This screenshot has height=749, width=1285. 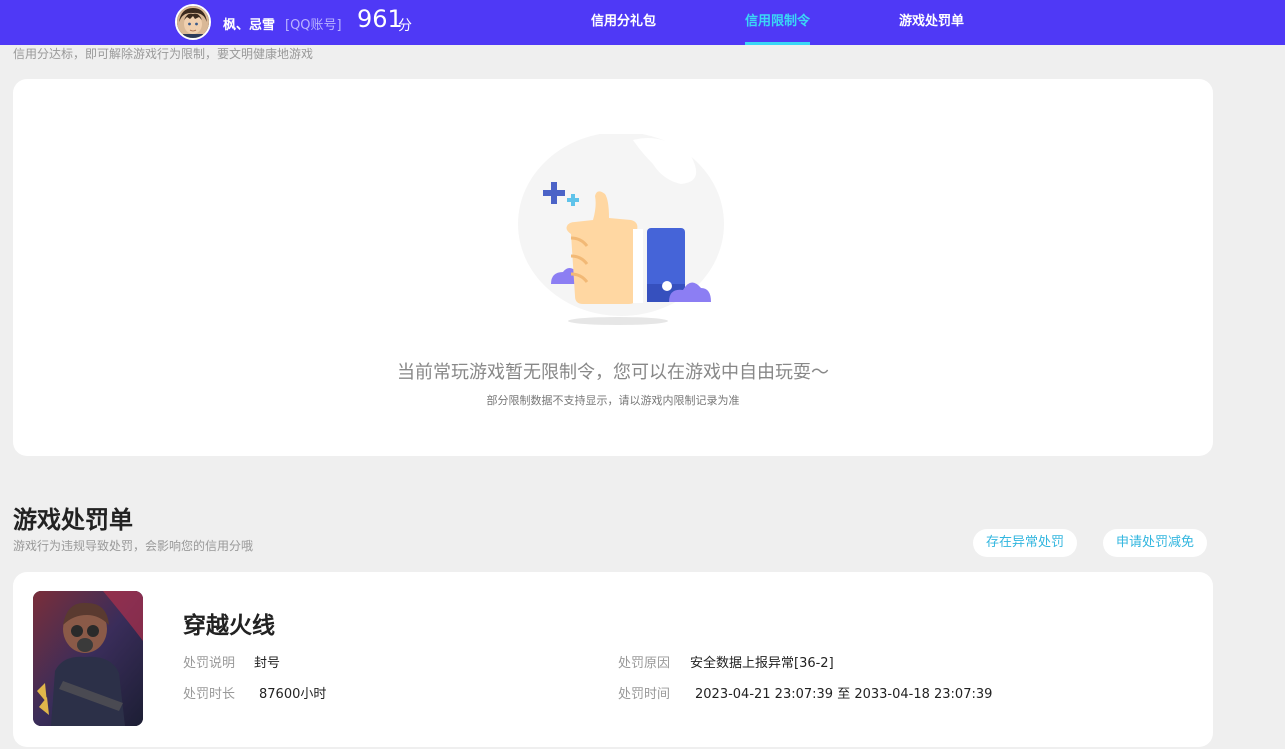 What do you see at coordinates (209, 663) in the screenshot?
I see `penalty-explain-label: 处罚说明` at bounding box center [209, 663].